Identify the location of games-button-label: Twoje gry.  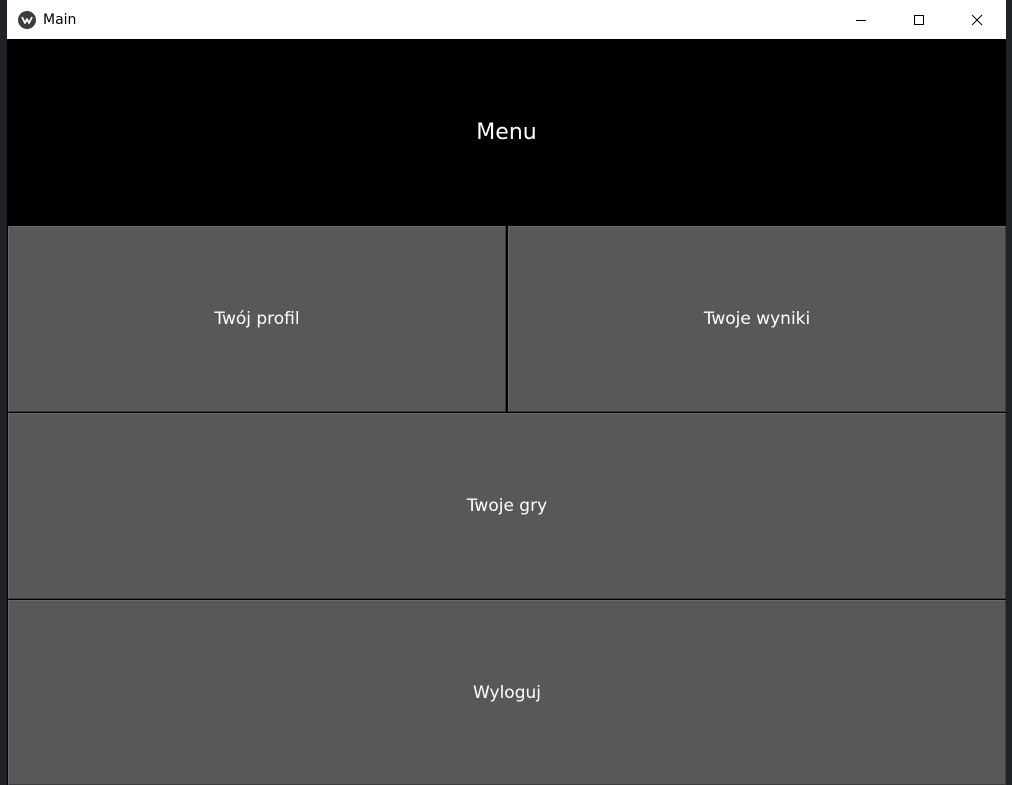
(507, 506).